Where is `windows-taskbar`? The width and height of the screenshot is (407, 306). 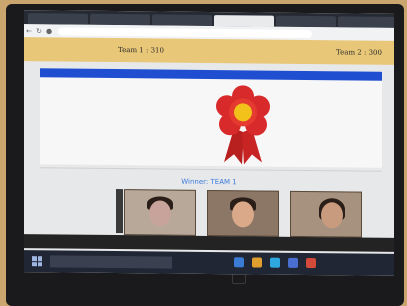 windows-taskbar is located at coordinates (209, 263).